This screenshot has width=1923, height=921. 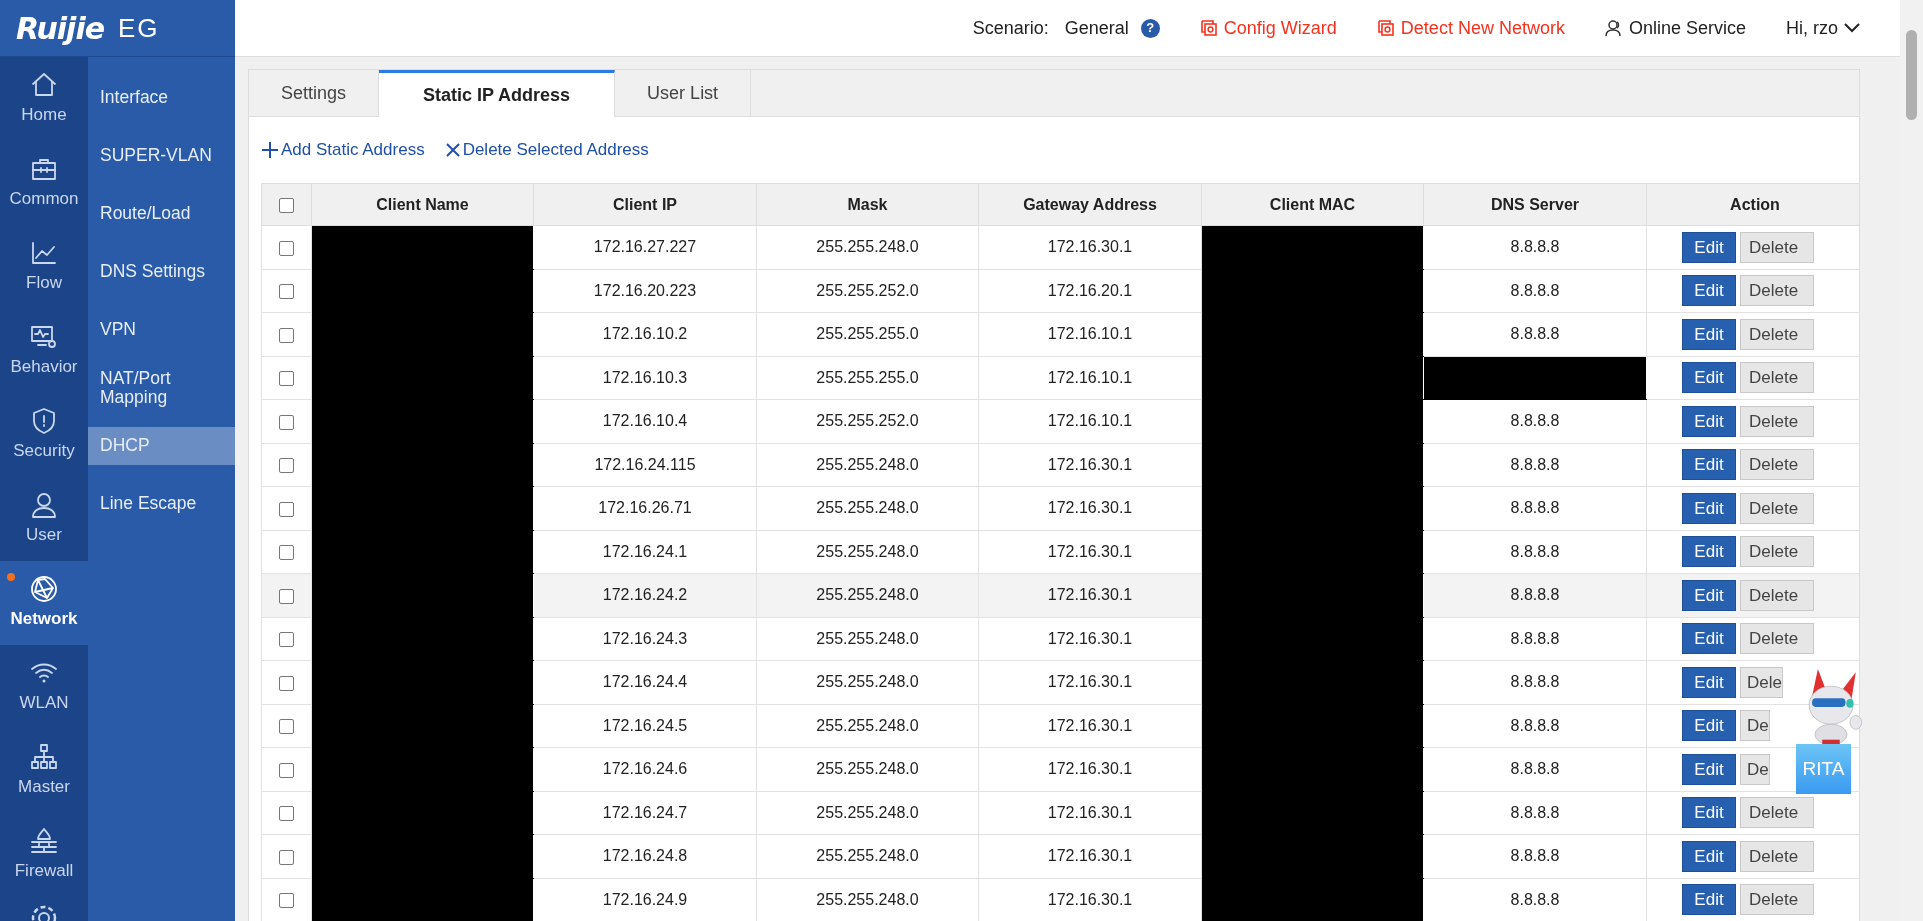 I want to click on table-cell: 172.16.24.2, so click(x=645, y=595).